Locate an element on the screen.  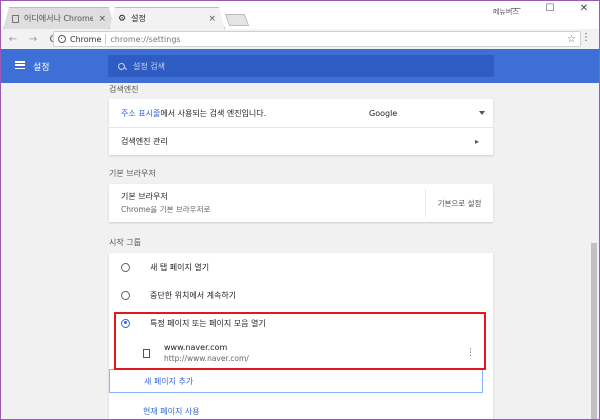
section-title-default-browser: 기본 브라우저 is located at coordinates (132, 173).